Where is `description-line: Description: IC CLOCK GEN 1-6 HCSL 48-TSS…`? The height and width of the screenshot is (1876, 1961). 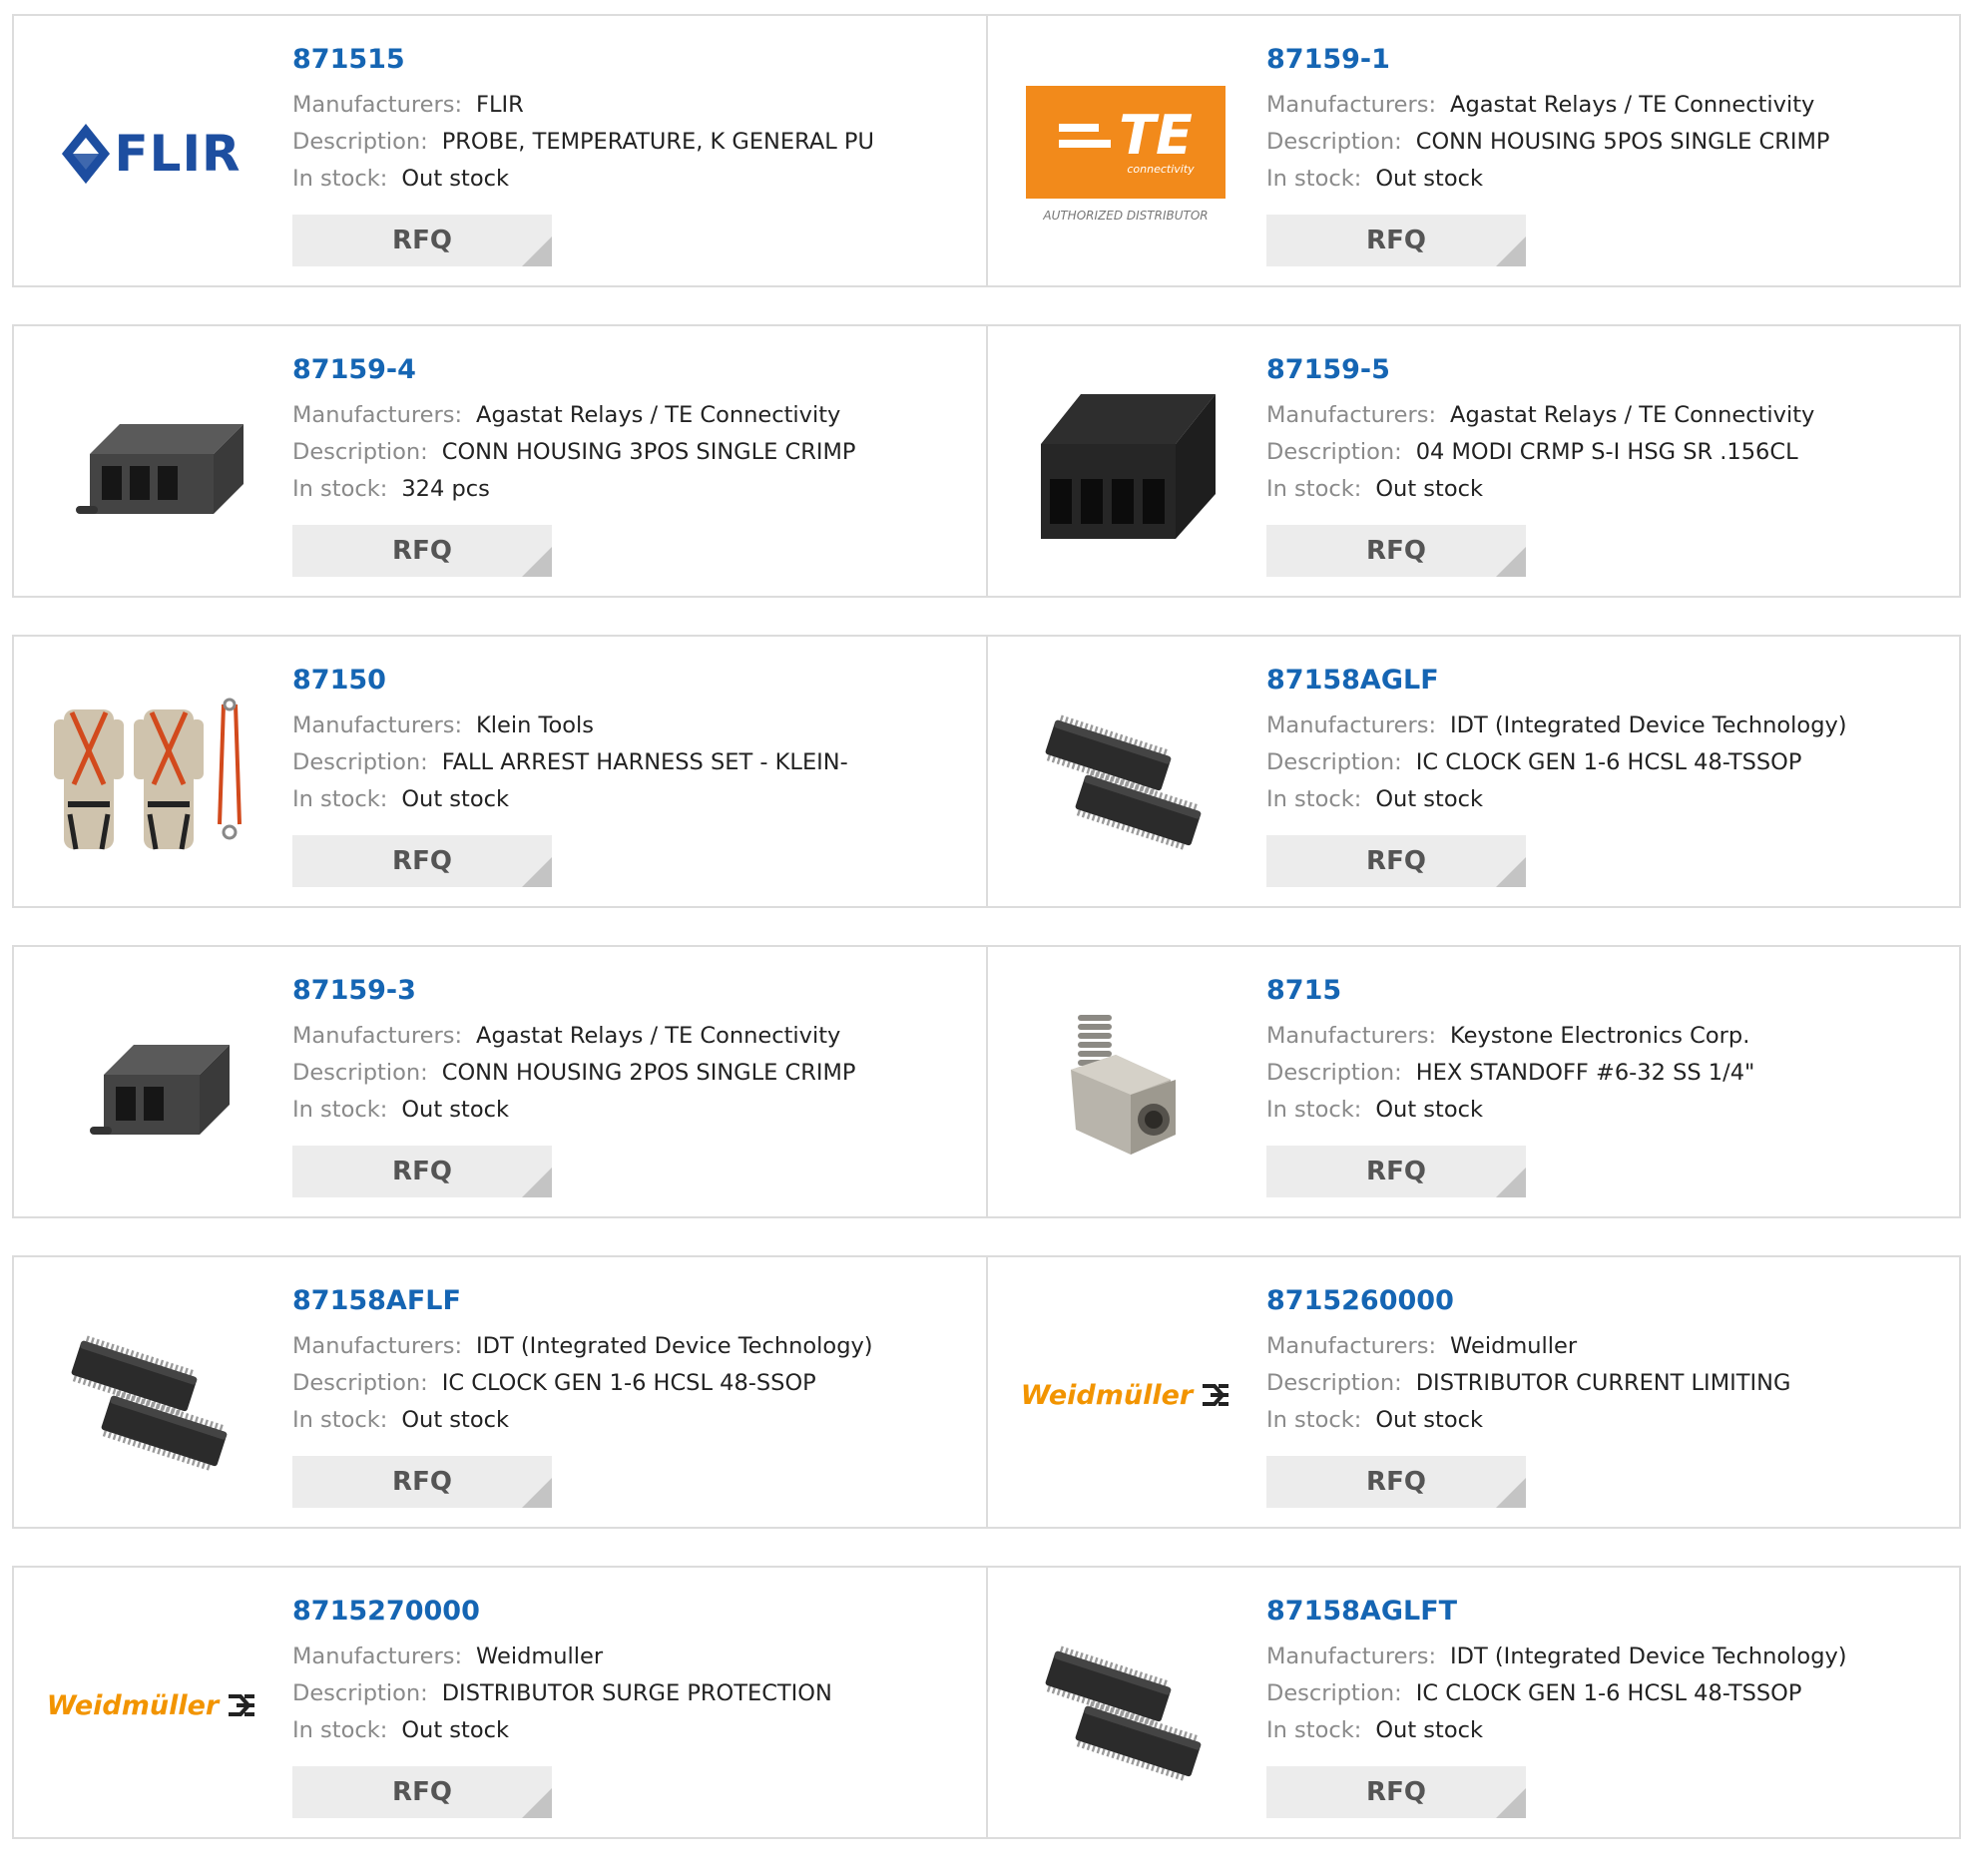
description-line: Description: IC CLOCK GEN 1-6 HCSL 48-TSS… is located at coordinates (1607, 1693).